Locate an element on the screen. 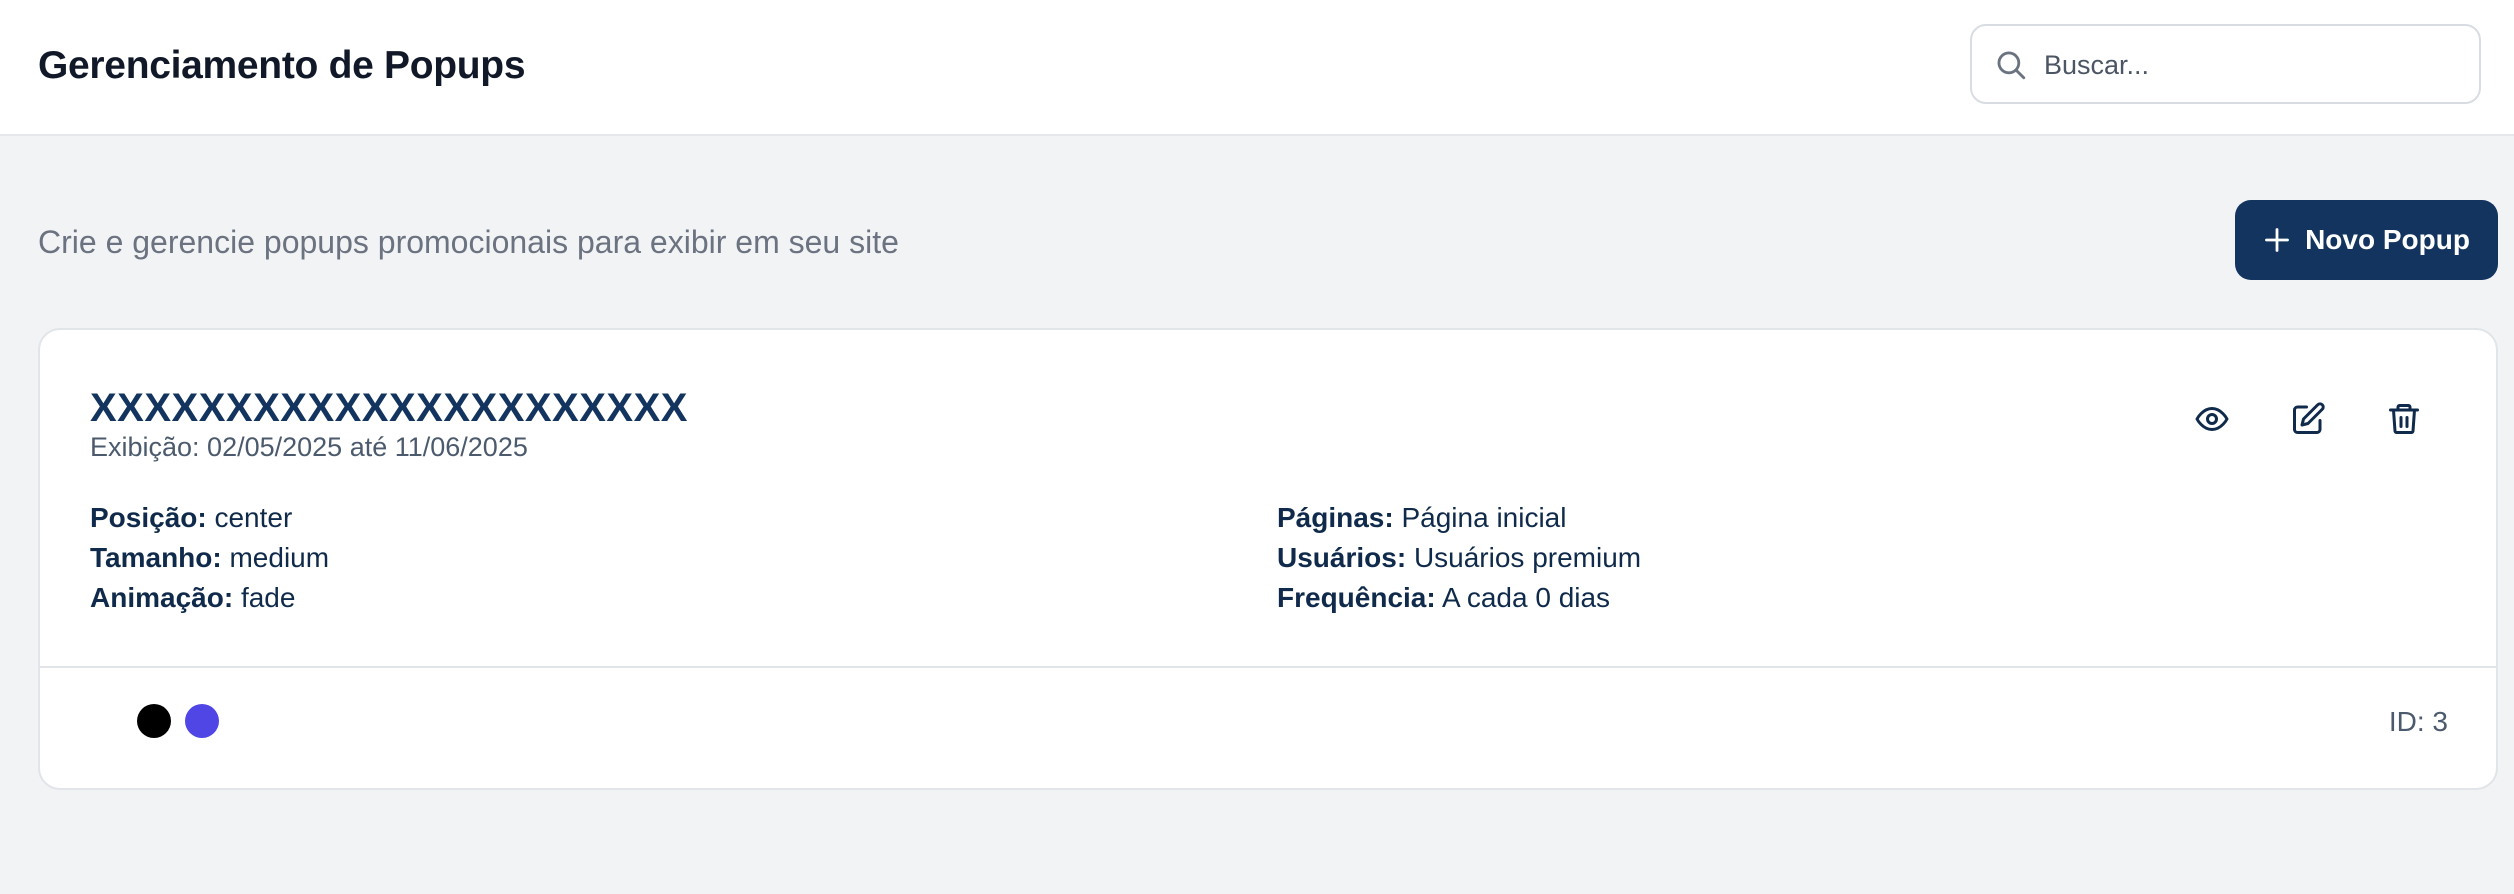 This screenshot has width=2514, height=894. search-box is located at coordinates (2225, 64).